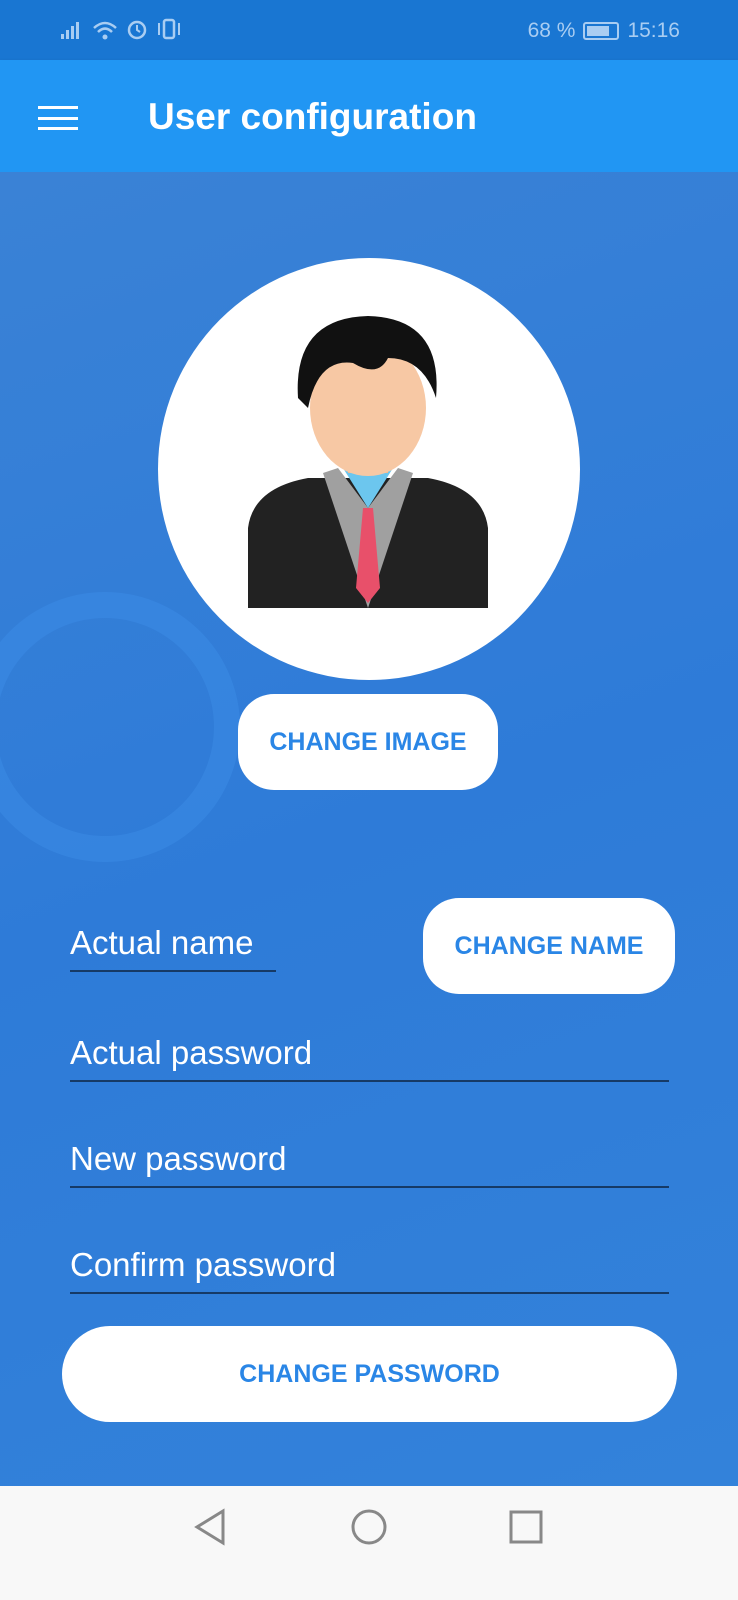 The image size is (738, 1600). I want to click on menu-icon, so click(58, 118).